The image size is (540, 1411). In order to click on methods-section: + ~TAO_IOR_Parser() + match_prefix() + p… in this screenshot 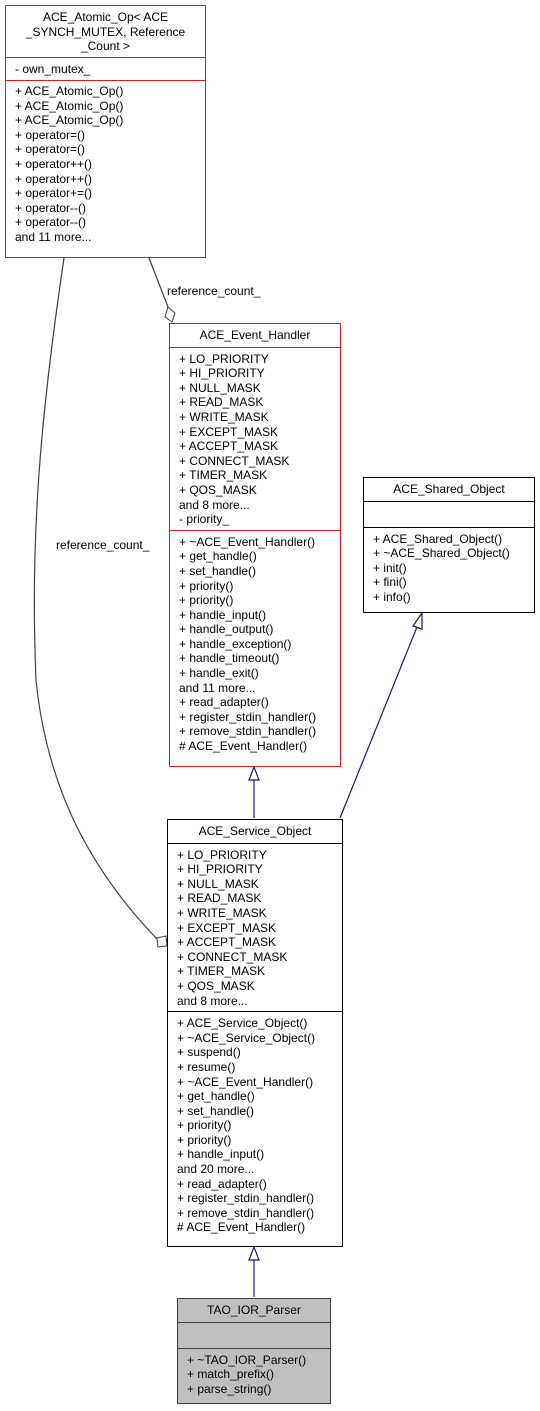, I will do `click(254, 1373)`.